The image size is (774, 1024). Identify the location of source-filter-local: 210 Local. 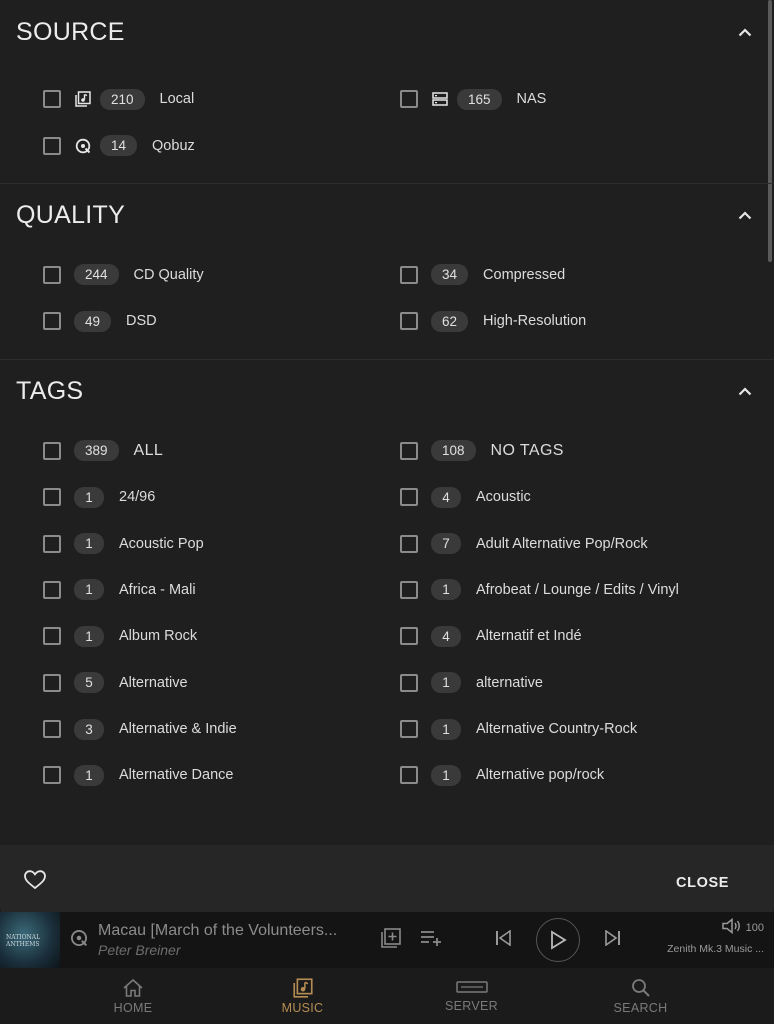
(221, 99).